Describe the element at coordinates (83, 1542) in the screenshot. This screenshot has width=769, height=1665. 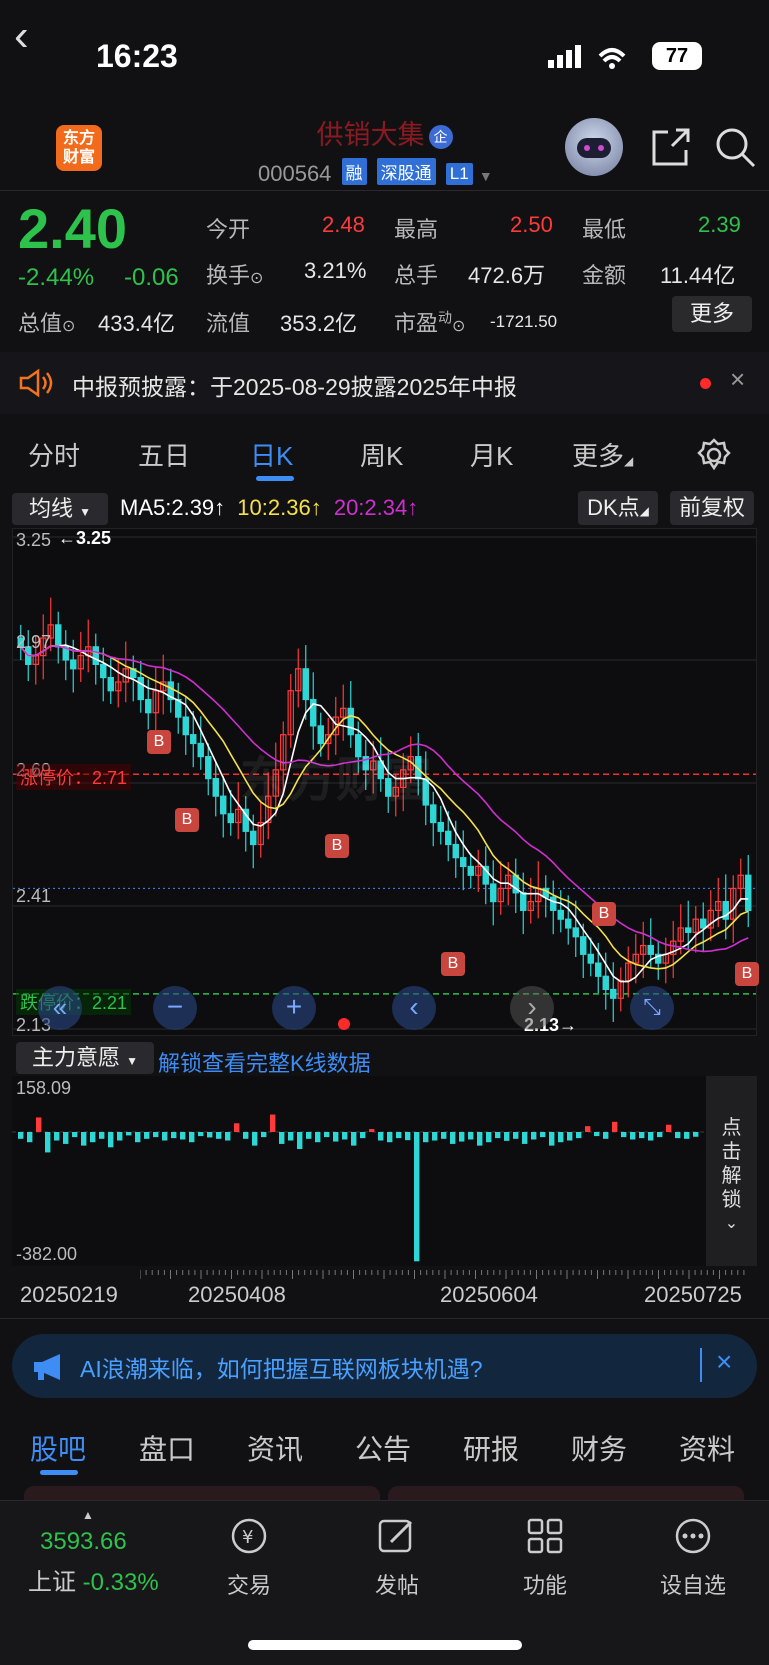
I see `index-value: 3593.66` at that location.